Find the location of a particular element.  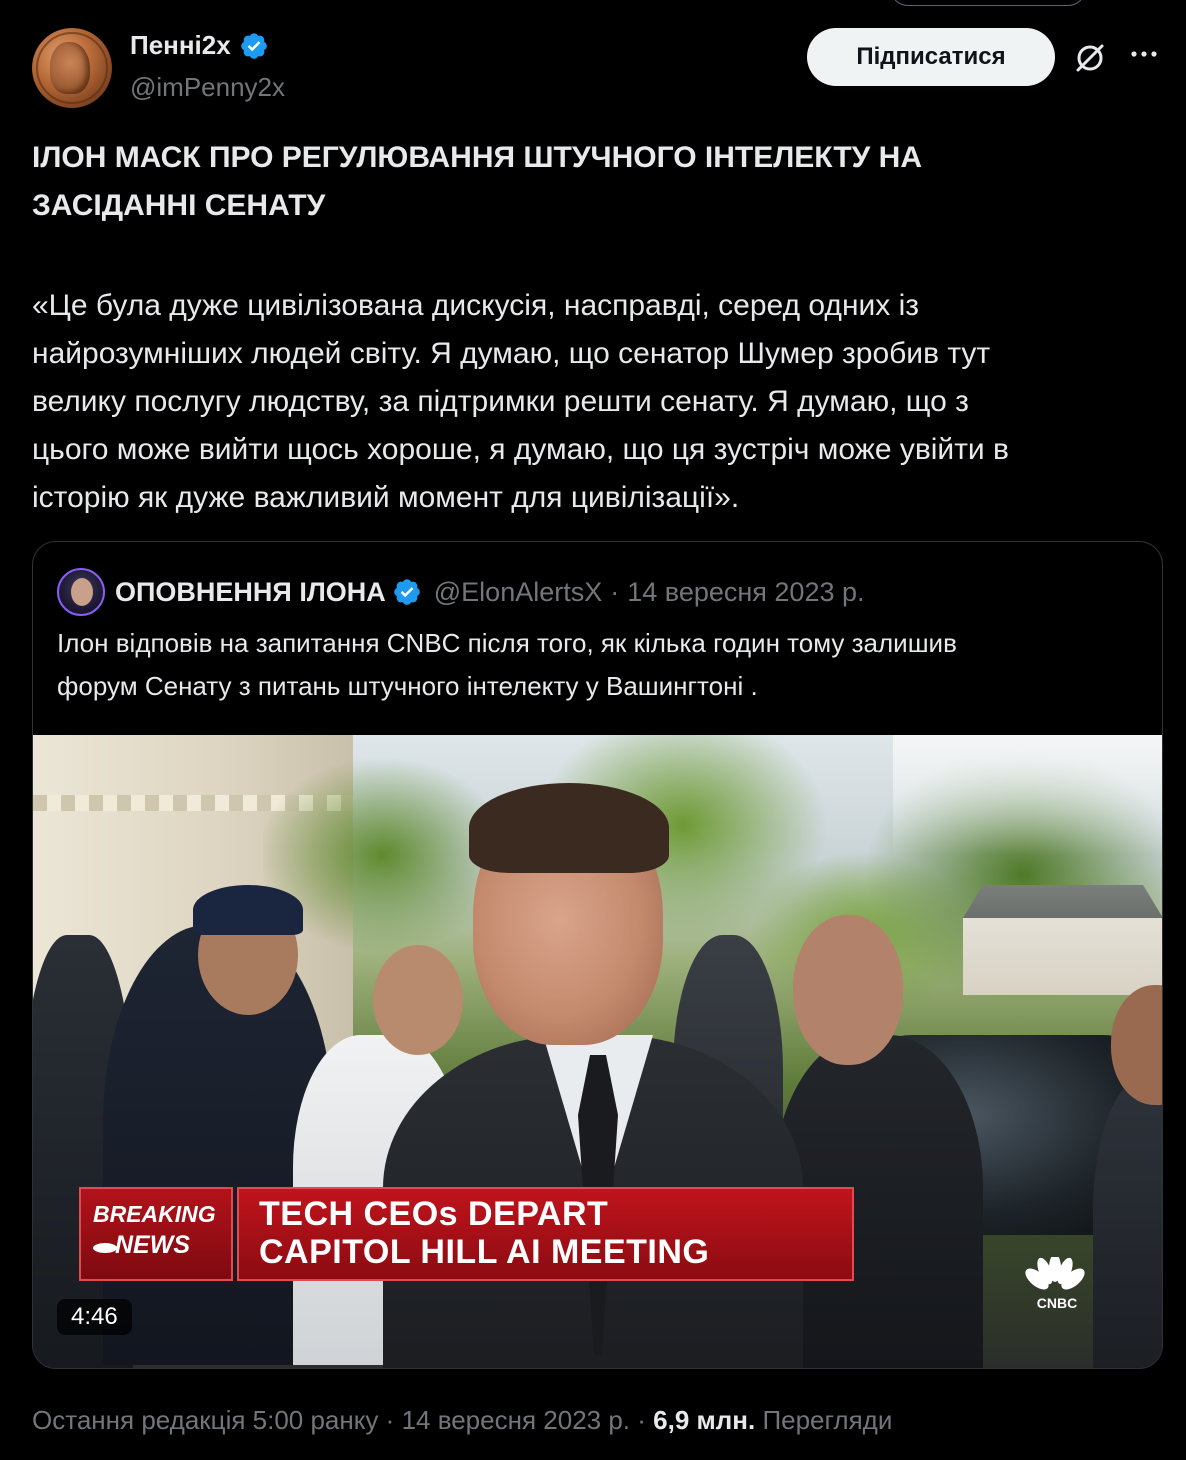

author-display-name: Пенні2x is located at coordinates (180, 45).